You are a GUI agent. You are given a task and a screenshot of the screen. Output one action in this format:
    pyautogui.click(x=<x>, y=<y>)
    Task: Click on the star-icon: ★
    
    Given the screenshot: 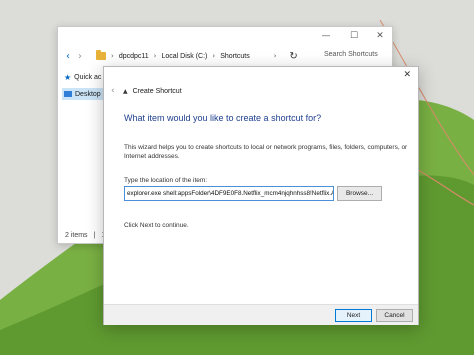 What is the action you would take?
    pyautogui.click(x=68, y=77)
    